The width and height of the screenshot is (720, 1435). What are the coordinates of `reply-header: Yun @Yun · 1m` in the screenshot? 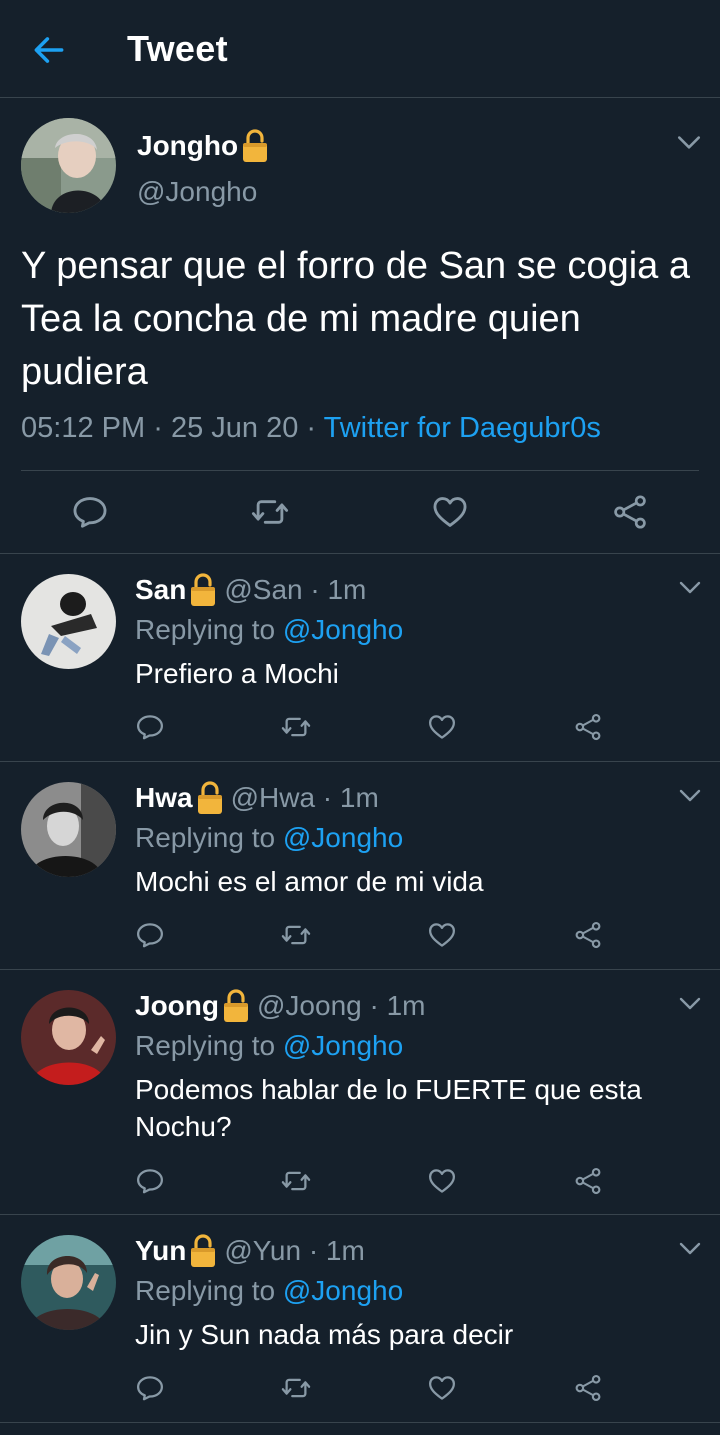 It's located at (250, 1251).